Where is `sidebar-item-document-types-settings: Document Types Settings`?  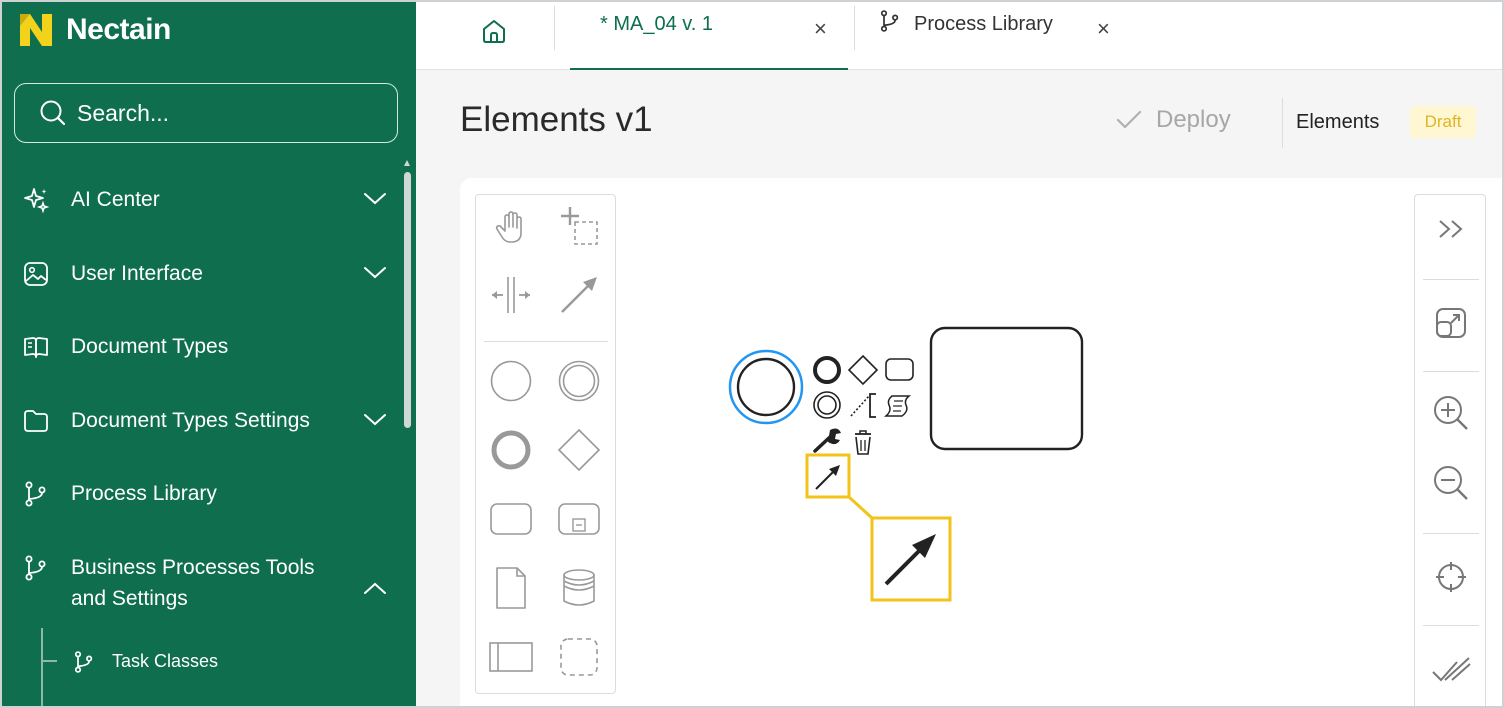
sidebar-item-document-types-settings: Document Types Settings is located at coordinates (211, 420).